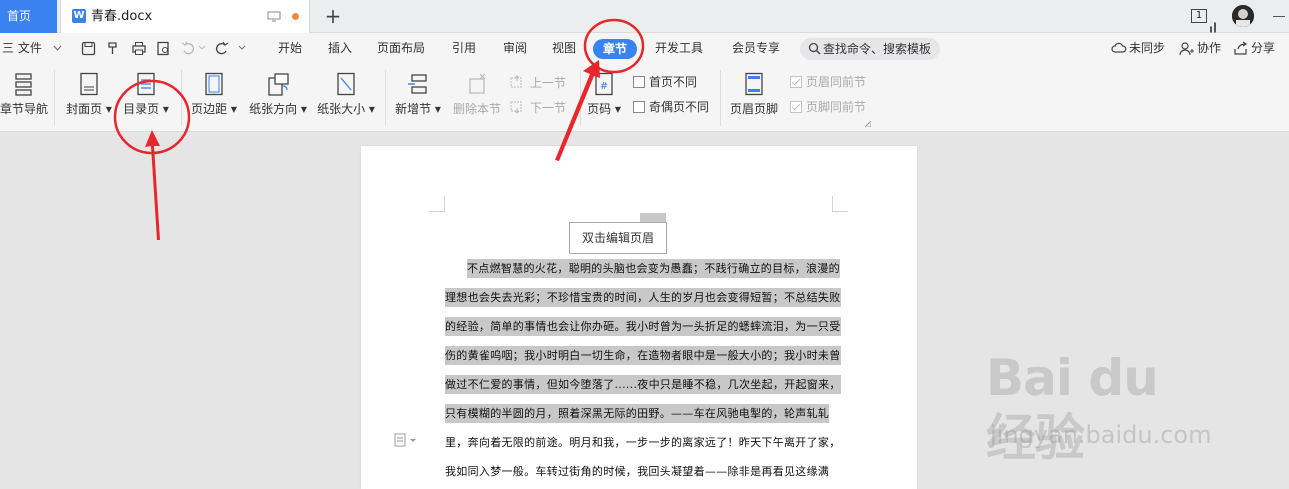  Describe the element at coordinates (756, 48) in the screenshot. I see `tab-member: 会员专享` at that location.